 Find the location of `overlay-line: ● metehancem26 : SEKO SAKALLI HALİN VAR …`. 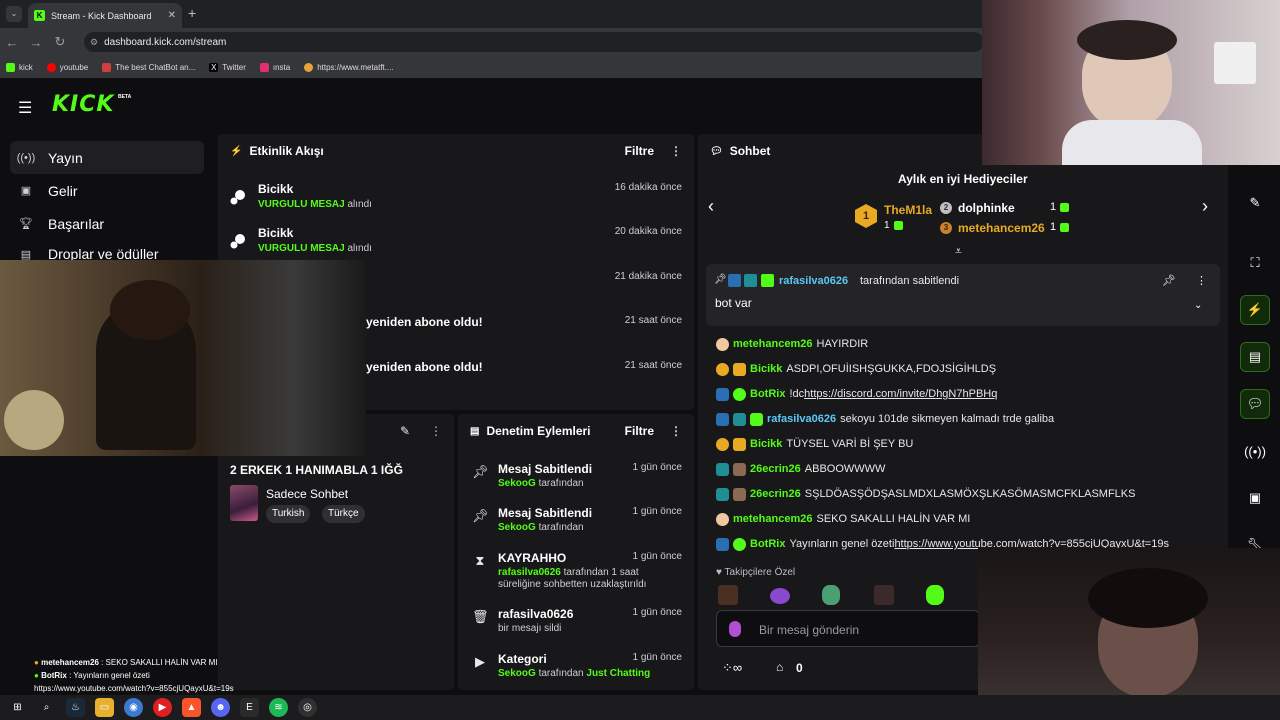

overlay-line: ● metehancem26 : SEKO SAKALLI HALİN VAR … is located at coordinates (126, 662).